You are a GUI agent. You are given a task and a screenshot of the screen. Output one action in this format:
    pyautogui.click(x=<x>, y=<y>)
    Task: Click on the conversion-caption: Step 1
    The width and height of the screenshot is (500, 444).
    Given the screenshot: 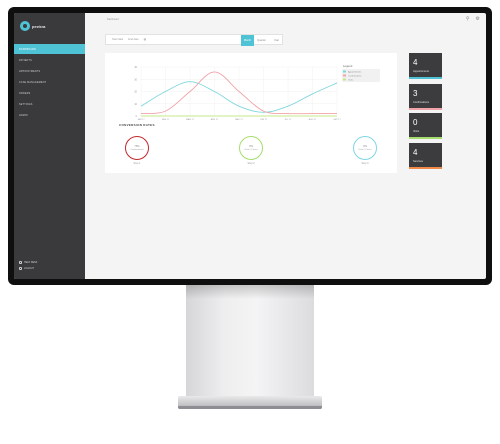 What is the action you would take?
    pyautogui.click(x=137, y=163)
    